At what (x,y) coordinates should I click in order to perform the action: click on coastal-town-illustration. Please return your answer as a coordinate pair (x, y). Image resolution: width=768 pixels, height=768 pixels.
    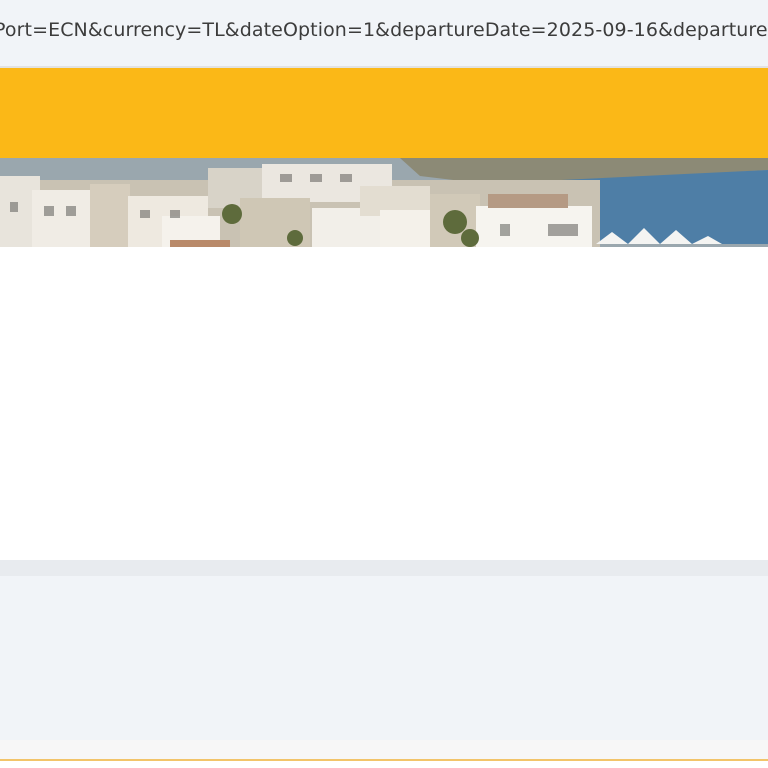
    Looking at the image, I should click on (384, 202).